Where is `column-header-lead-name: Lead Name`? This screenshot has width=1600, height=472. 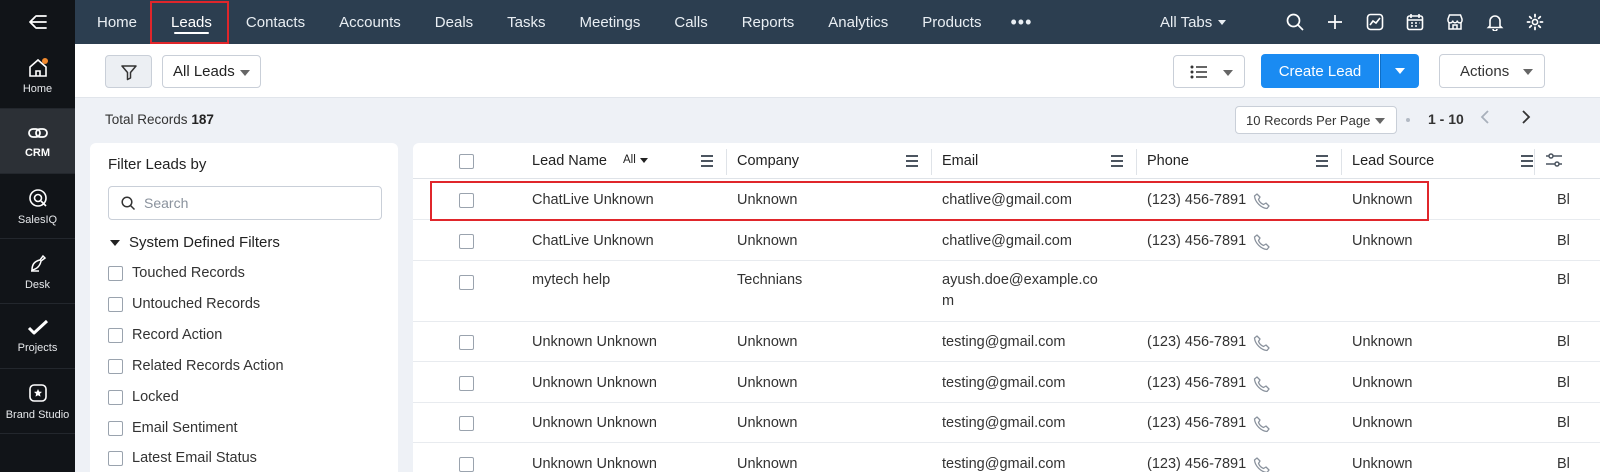
column-header-lead-name: Lead Name is located at coordinates (569, 161).